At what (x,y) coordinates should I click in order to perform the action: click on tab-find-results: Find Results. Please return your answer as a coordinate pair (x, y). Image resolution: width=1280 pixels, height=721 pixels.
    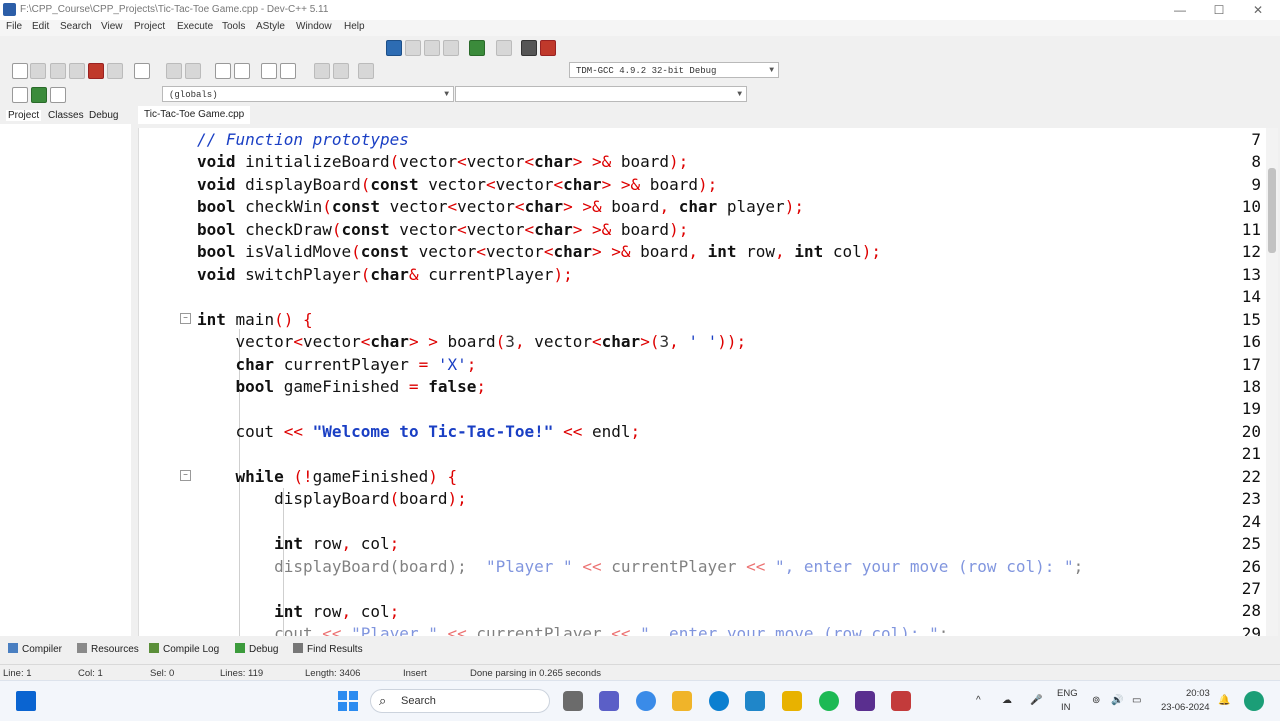
    Looking at the image, I should click on (328, 649).